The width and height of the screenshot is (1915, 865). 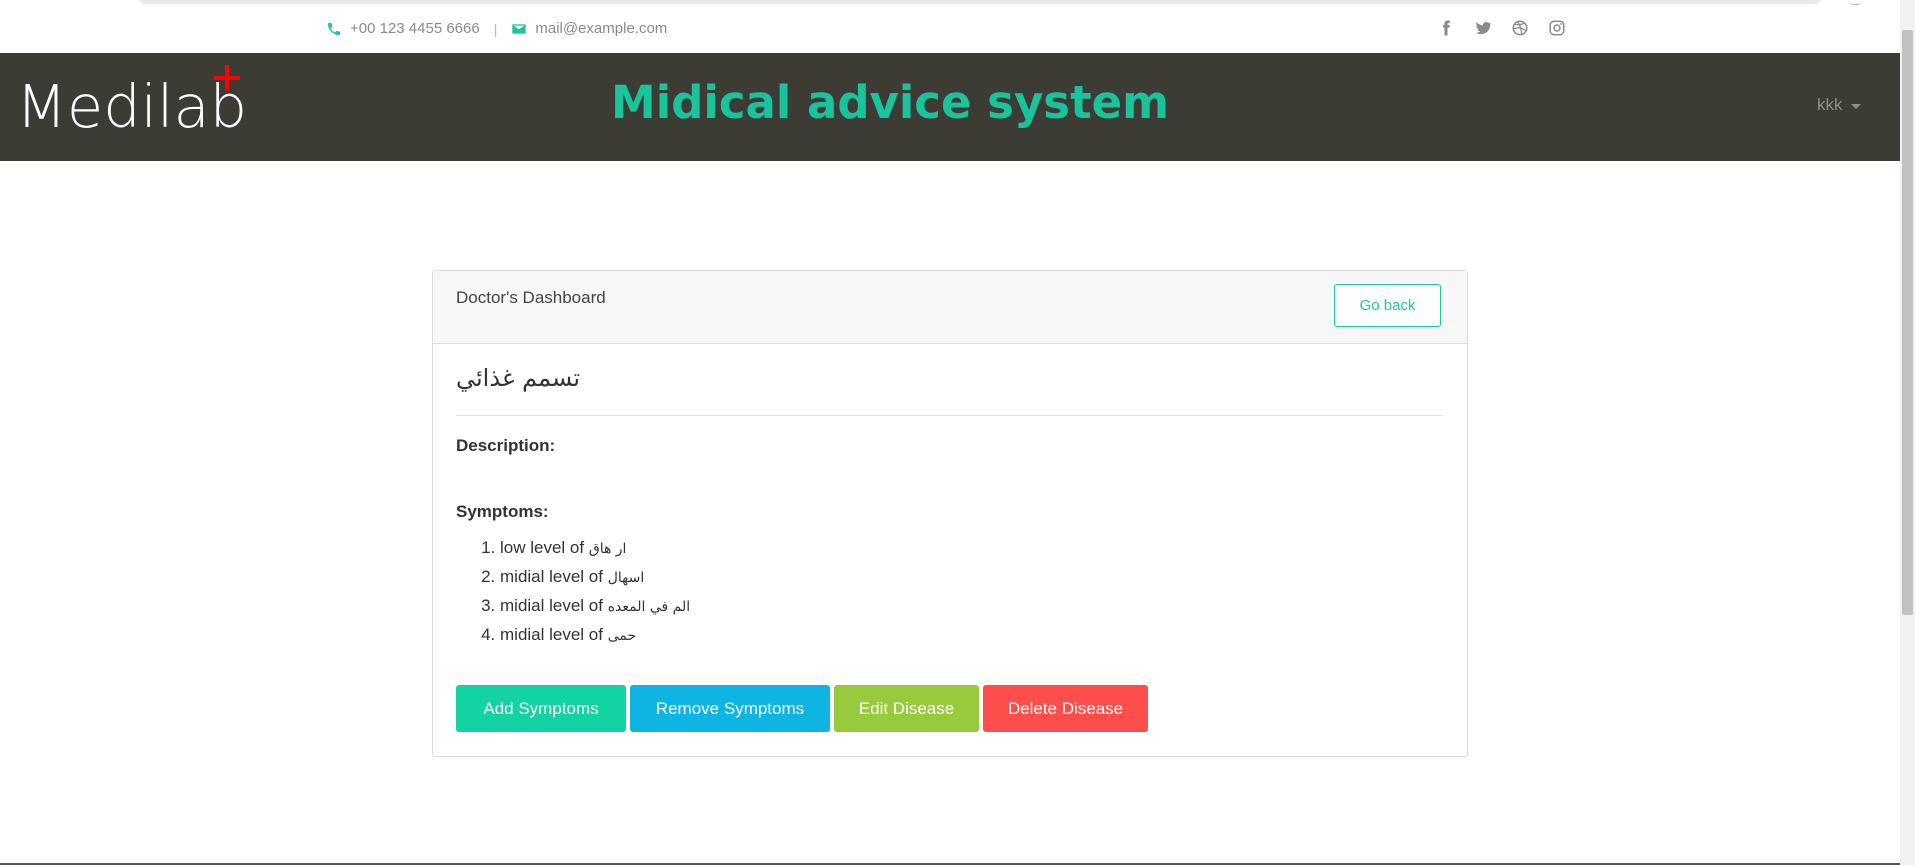 I want to click on twitter-icon, so click(x=1483, y=28).